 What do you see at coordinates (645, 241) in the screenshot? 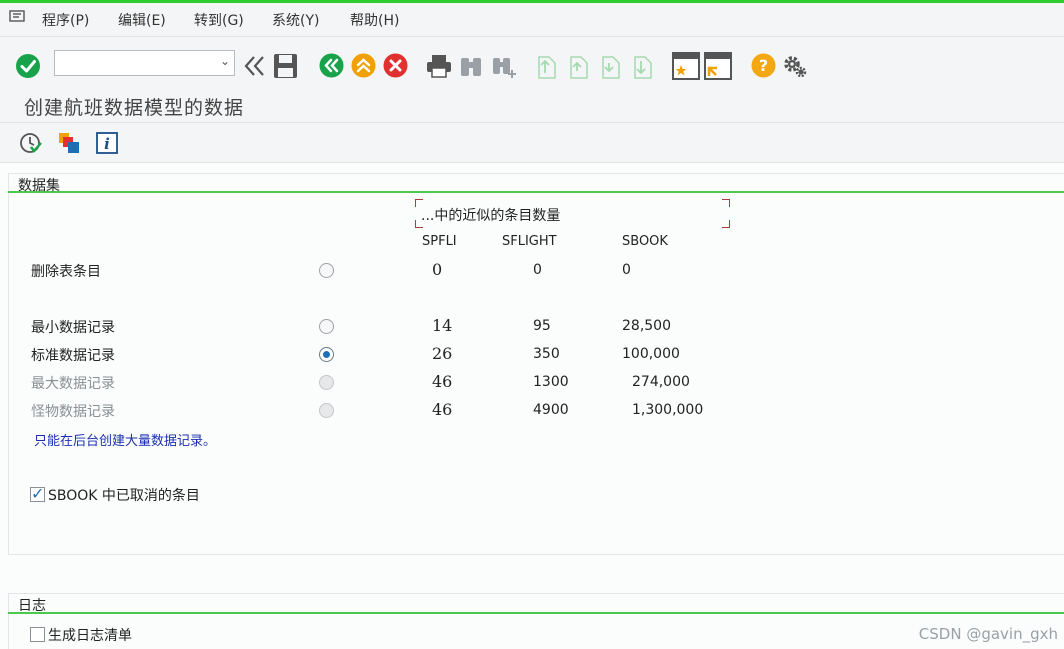
I see `column-header-sbook: SBOOK` at bounding box center [645, 241].